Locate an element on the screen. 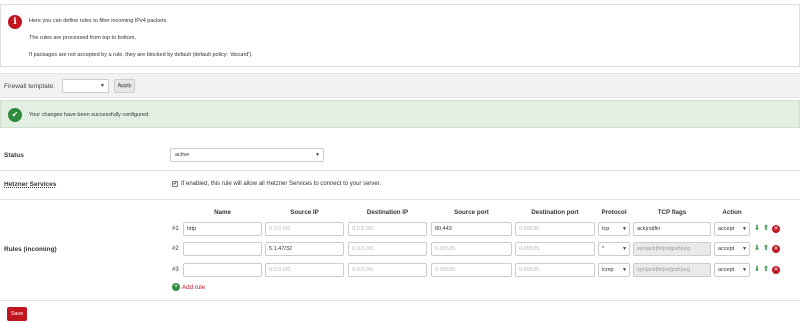 This screenshot has width=800, height=322. rule-tcp-flags-input: ack|rst|fin is located at coordinates (672, 229).